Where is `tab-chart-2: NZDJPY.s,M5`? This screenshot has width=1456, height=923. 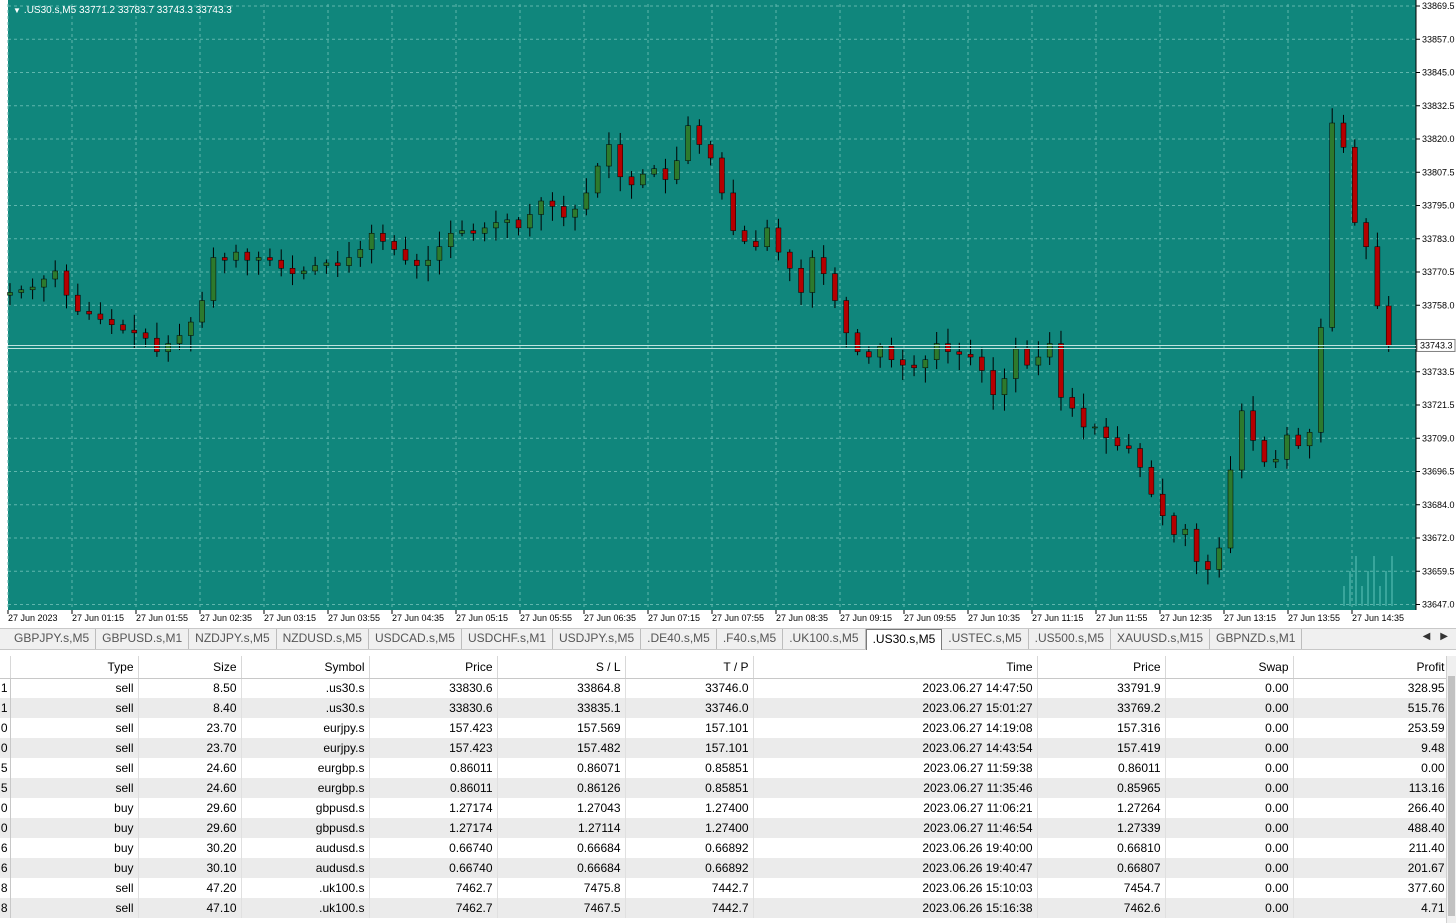
tab-chart-2: NZDJPY.s,M5 is located at coordinates (233, 639).